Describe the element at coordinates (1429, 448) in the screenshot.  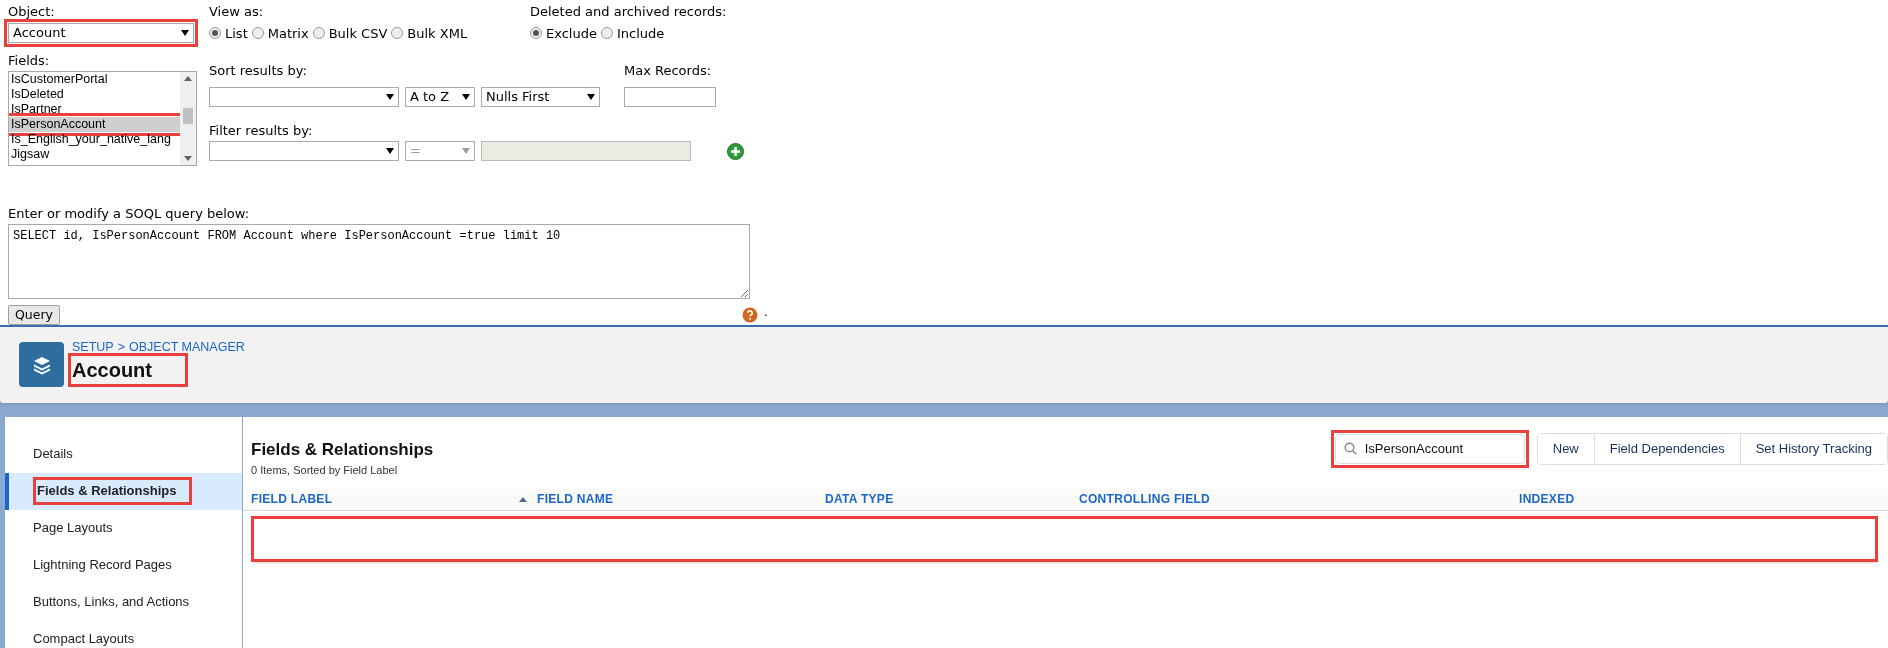
I see `search-field: IsPersonAccount` at that location.